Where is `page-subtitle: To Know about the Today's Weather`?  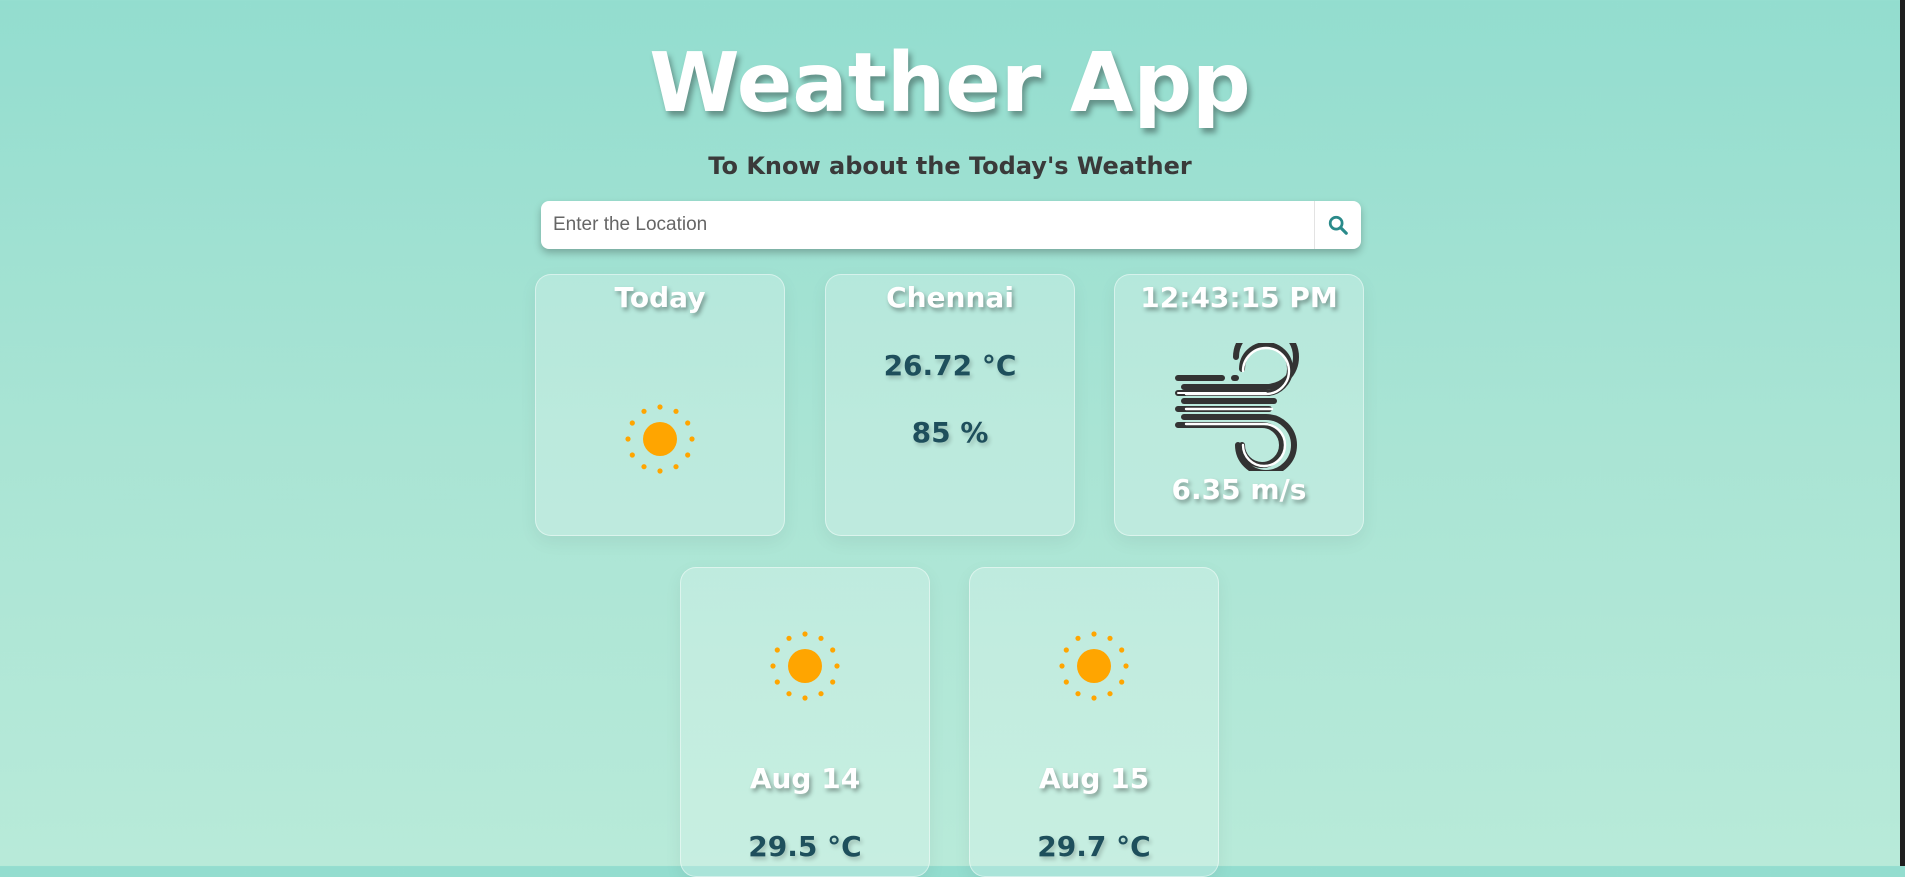 page-subtitle: To Know about the Today's Weather is located at coordinates (950, 166).